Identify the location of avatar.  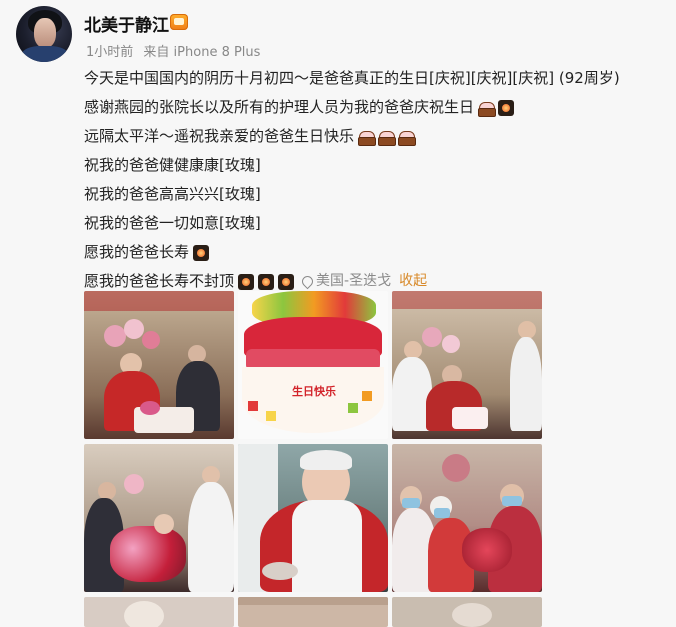
(44, 34).